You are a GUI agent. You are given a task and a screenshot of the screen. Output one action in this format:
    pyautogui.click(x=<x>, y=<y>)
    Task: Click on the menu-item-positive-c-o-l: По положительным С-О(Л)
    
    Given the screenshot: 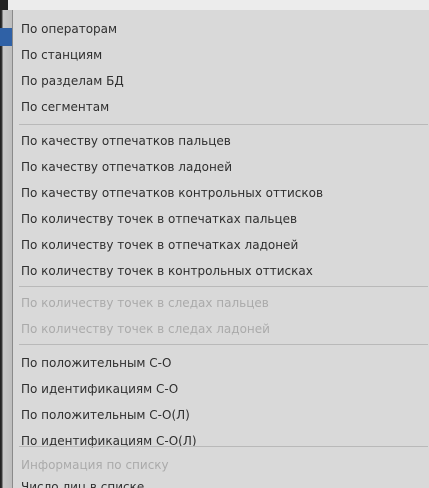 What is the action you would take?
    pyautogui.click(x=105, y=415)
    